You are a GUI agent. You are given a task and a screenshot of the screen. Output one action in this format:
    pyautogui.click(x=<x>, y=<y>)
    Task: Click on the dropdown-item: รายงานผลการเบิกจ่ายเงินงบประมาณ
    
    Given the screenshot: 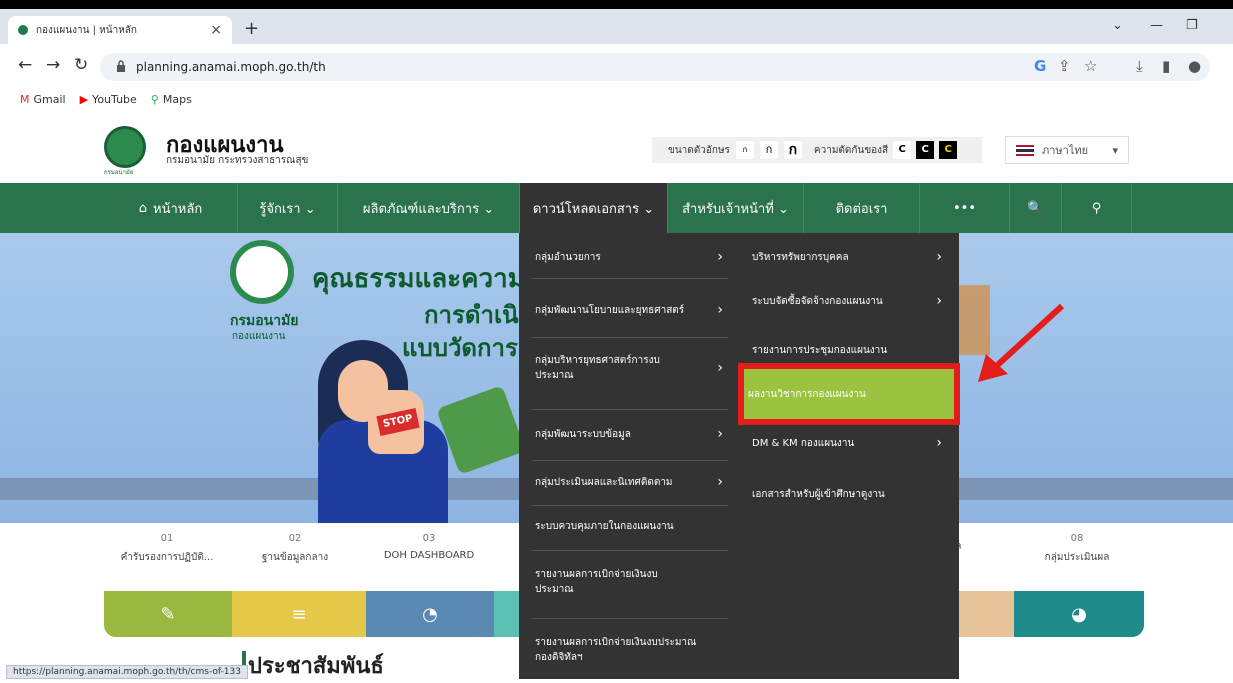 What is the action you would take?
    pyautogui.click(x=615, y=582)
    